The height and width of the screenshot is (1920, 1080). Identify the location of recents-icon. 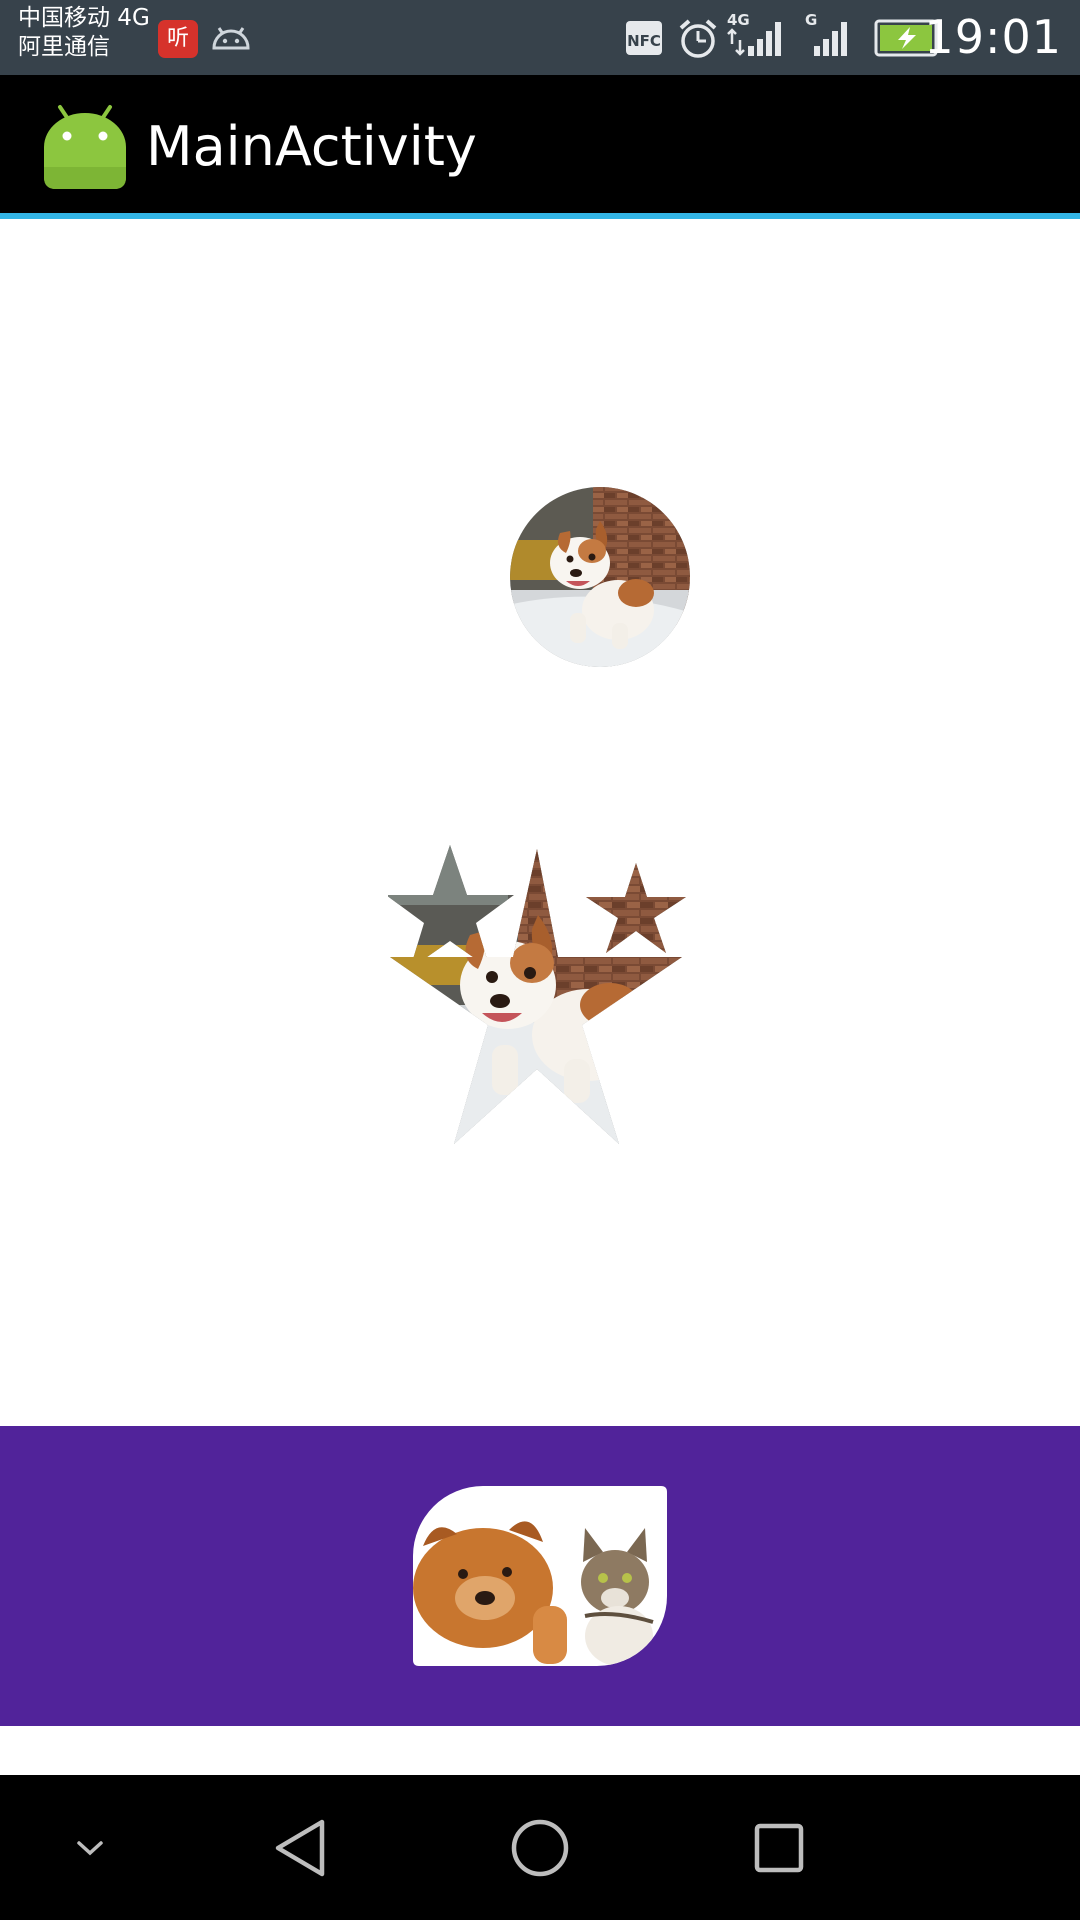
(779, 1847).